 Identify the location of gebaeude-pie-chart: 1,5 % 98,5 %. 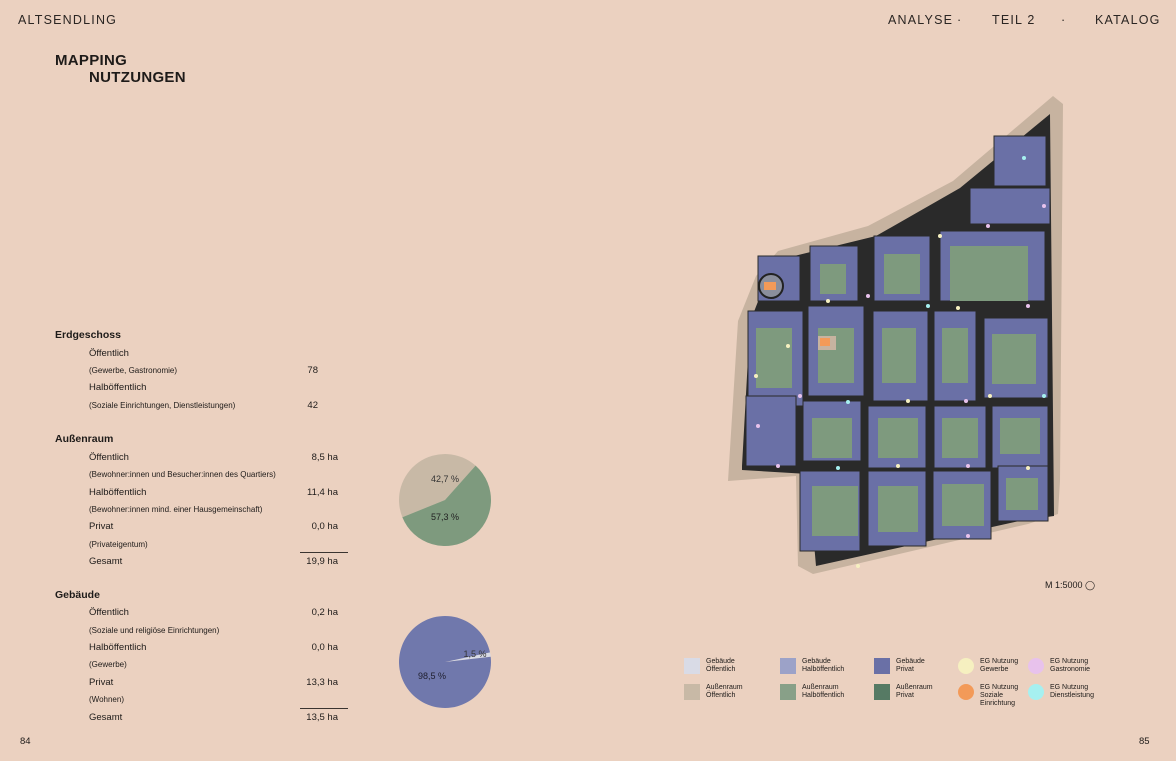
(444, 661).